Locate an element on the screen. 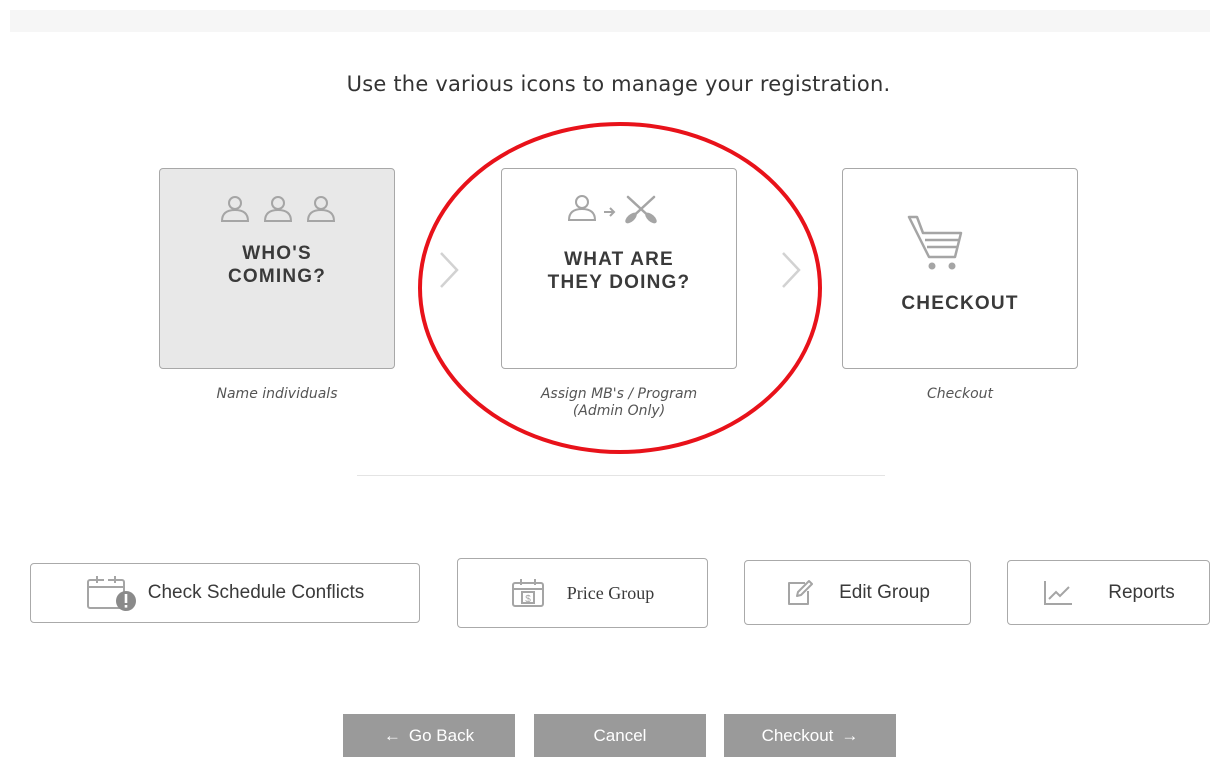 Image resolution: width=1211 pixels, height=757 pixels. step-whos-coming: WHO'S COMING? is located at coordinates (277, 268).